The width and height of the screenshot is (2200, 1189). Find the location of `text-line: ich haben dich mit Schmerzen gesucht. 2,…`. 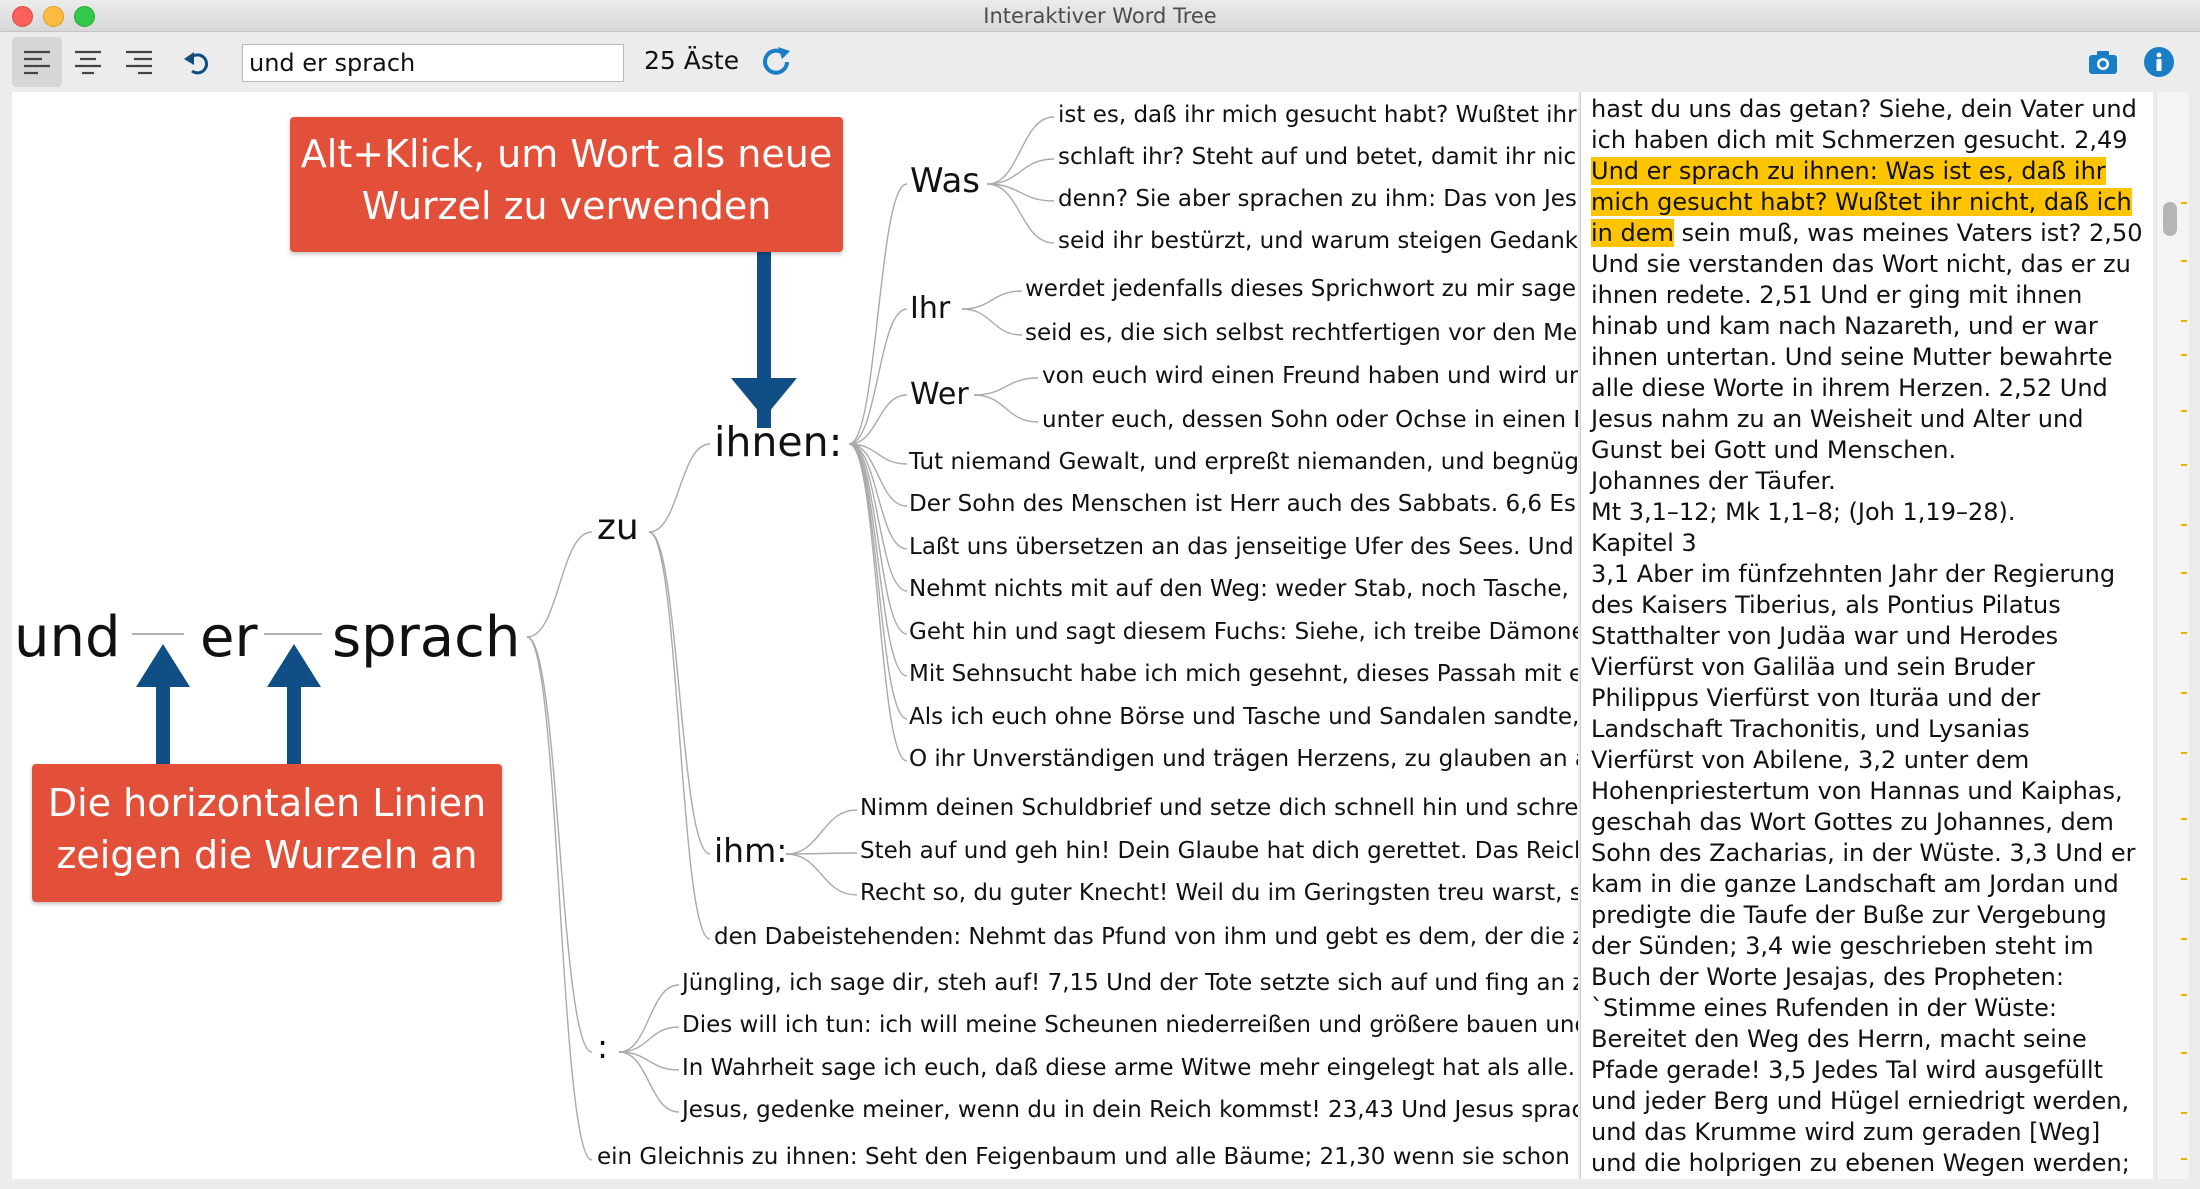

text-line: ich haben dich mit Schmerzen gesucht. 2,… is located at coordinates (1859, 140).